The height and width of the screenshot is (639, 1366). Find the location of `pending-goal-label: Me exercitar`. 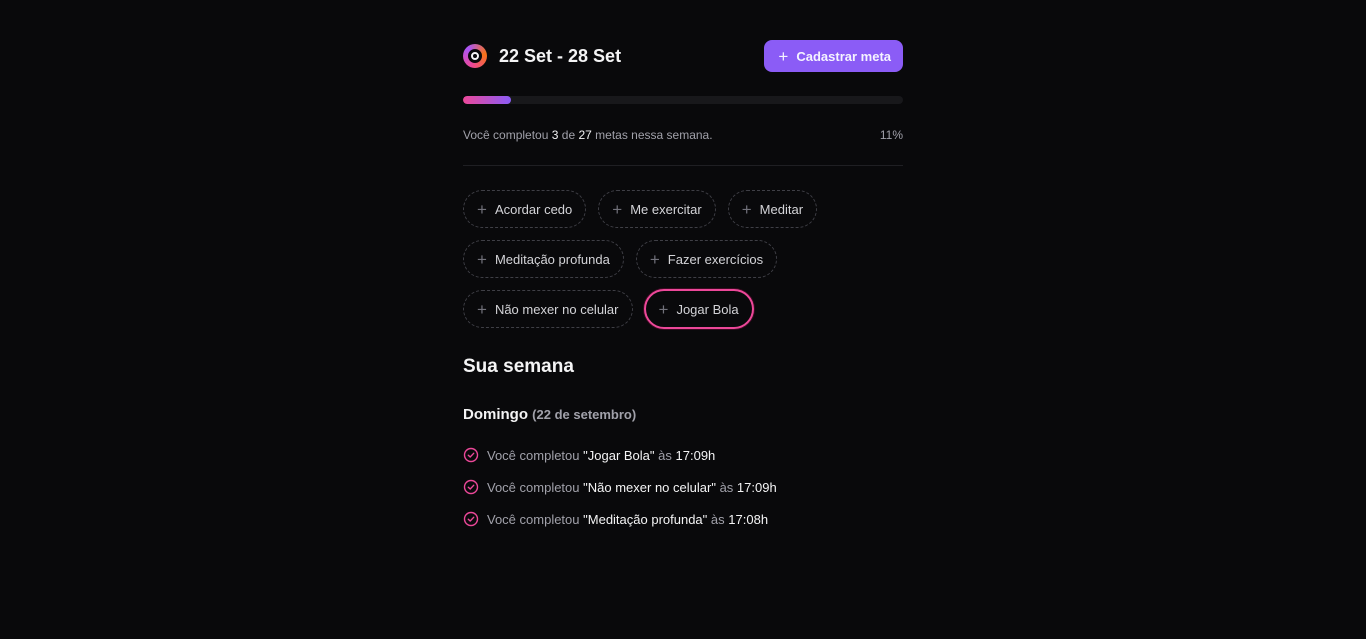

pending-goal-label: Me exercitar is located at coordinates (666, 209).